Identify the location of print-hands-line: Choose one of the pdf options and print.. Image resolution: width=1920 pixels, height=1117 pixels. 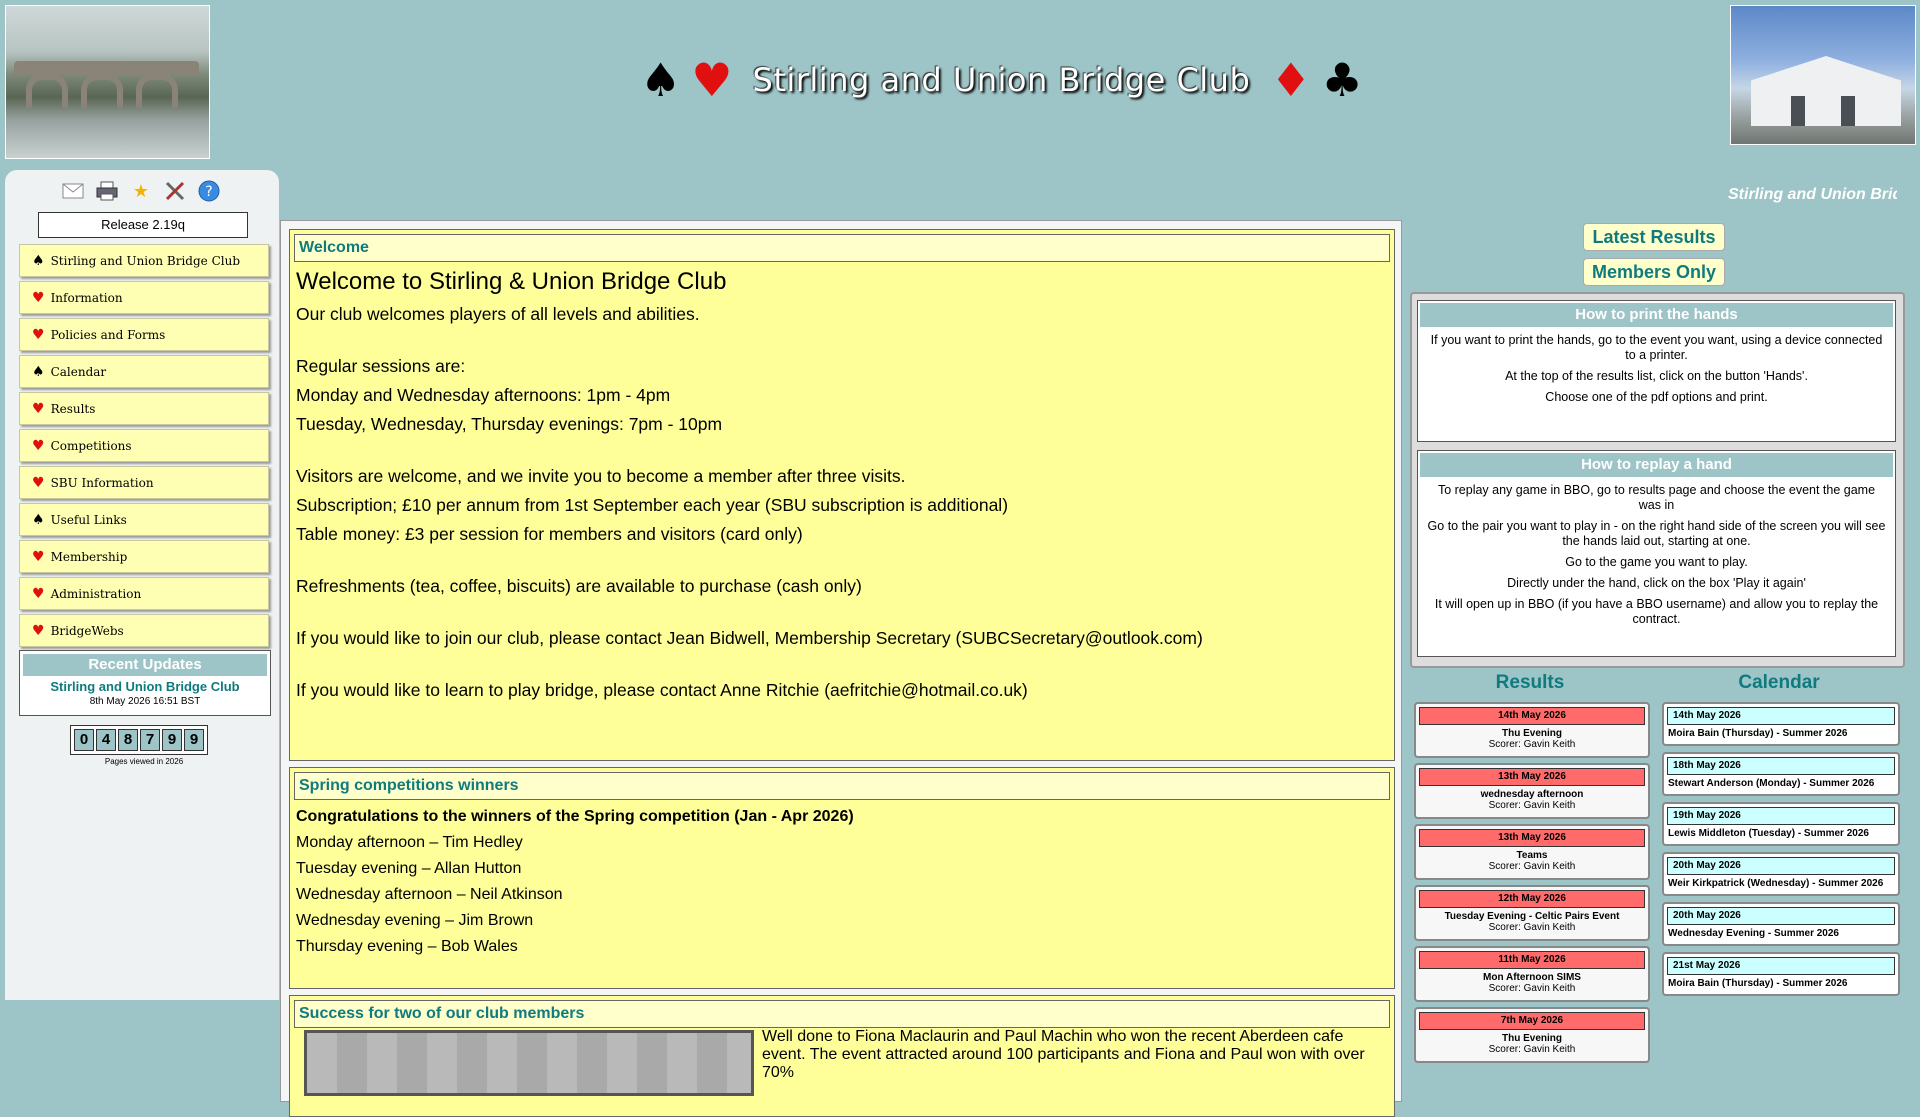
(1656, 397).